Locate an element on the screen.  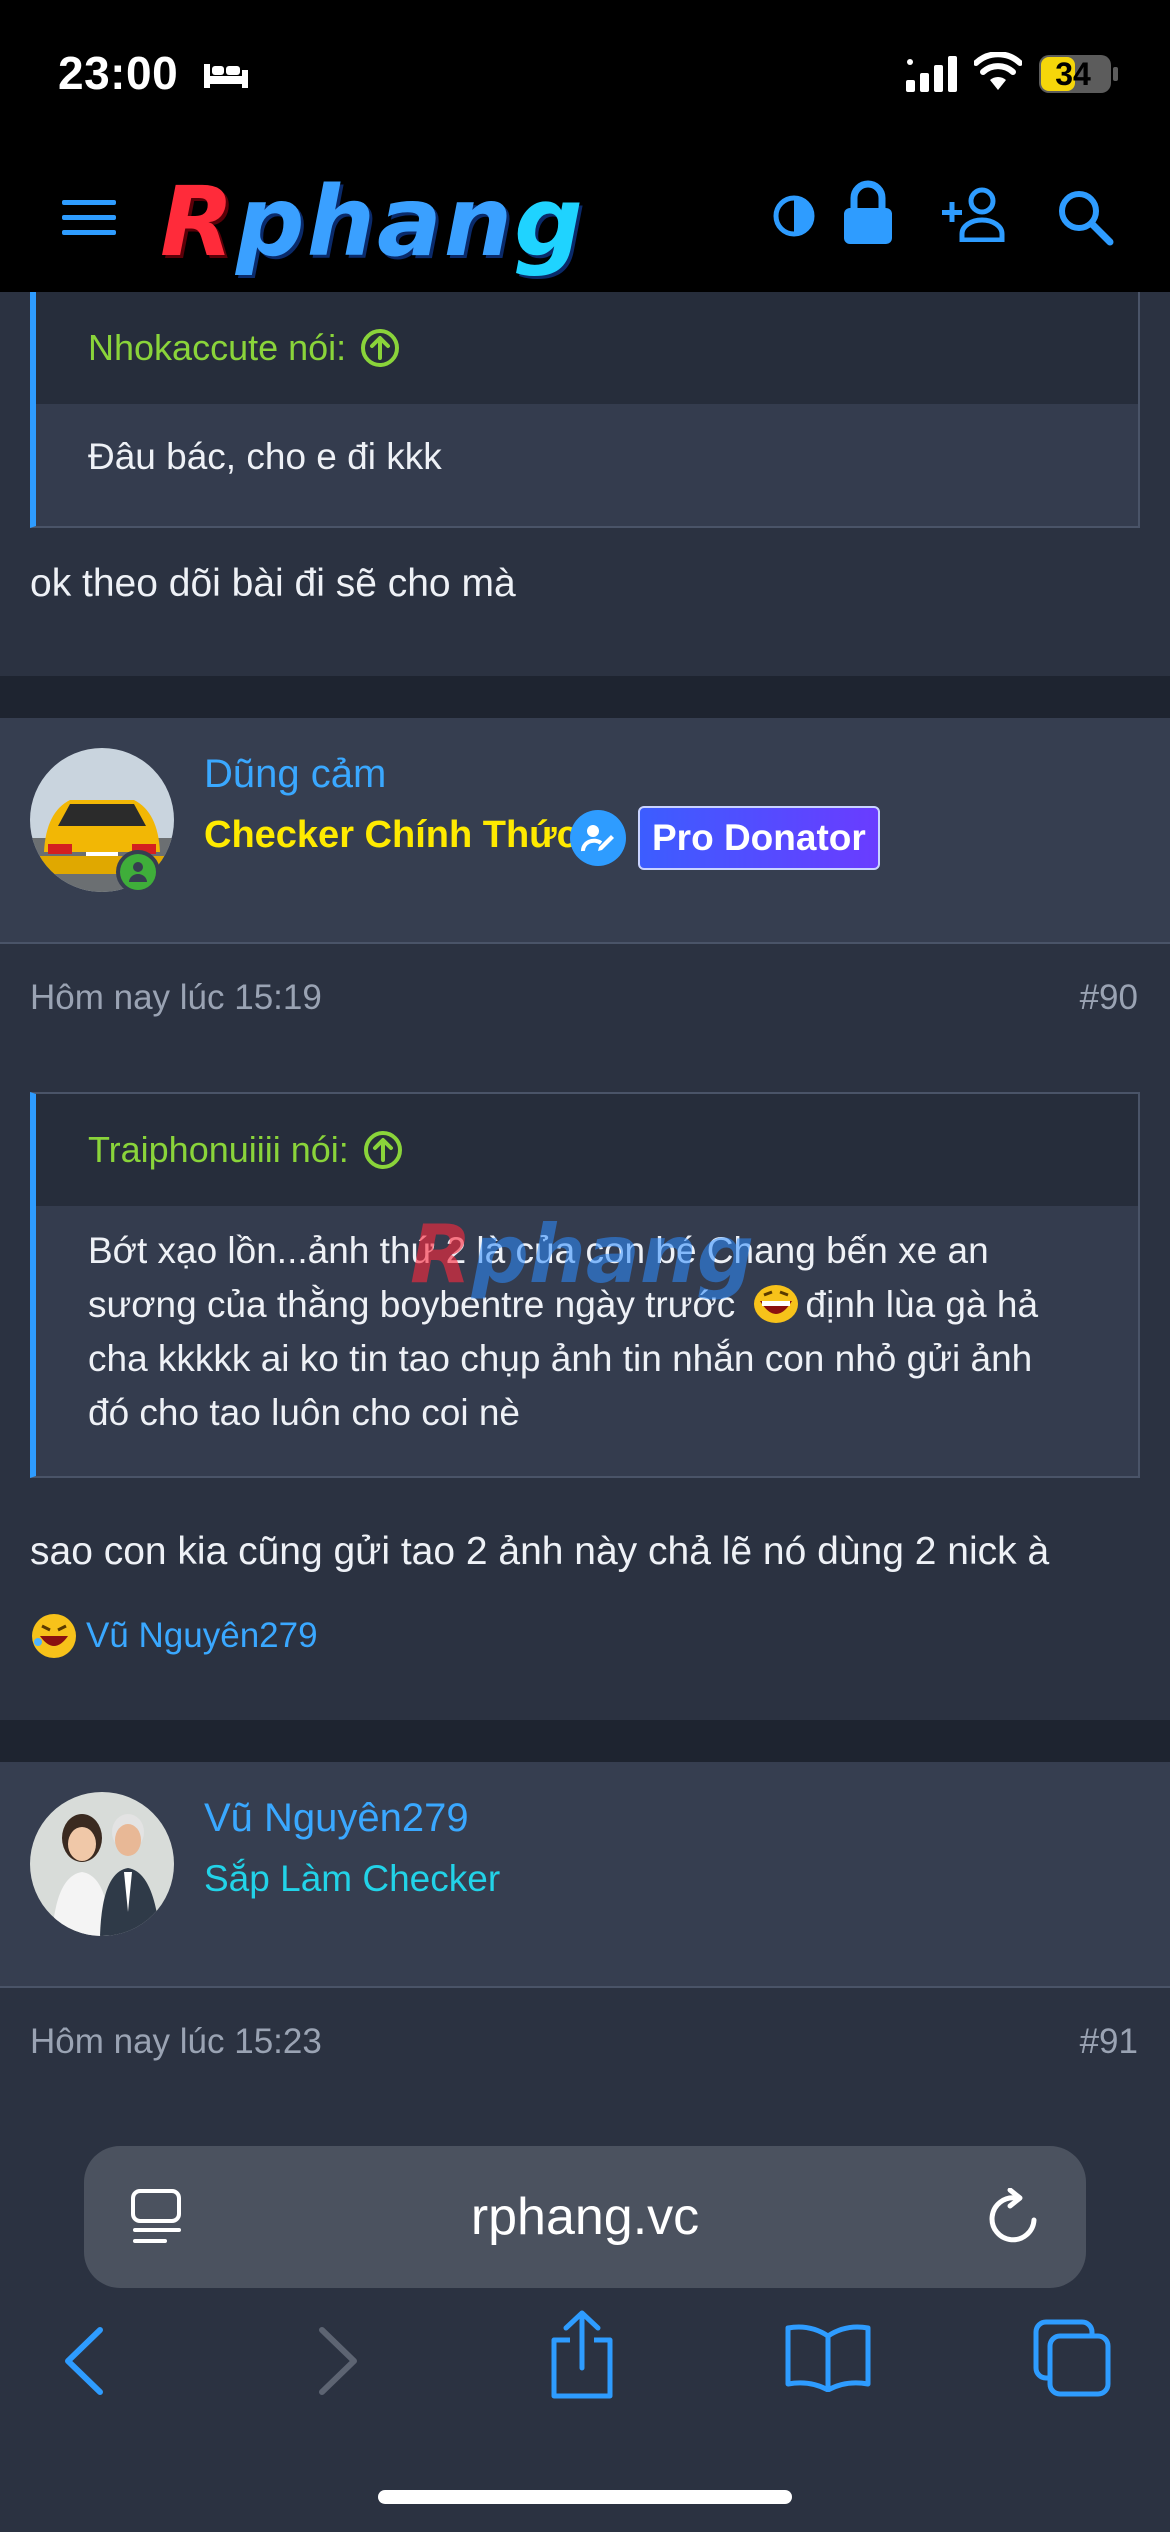
status-time: 23:00 is located at coordinates (118, 73).